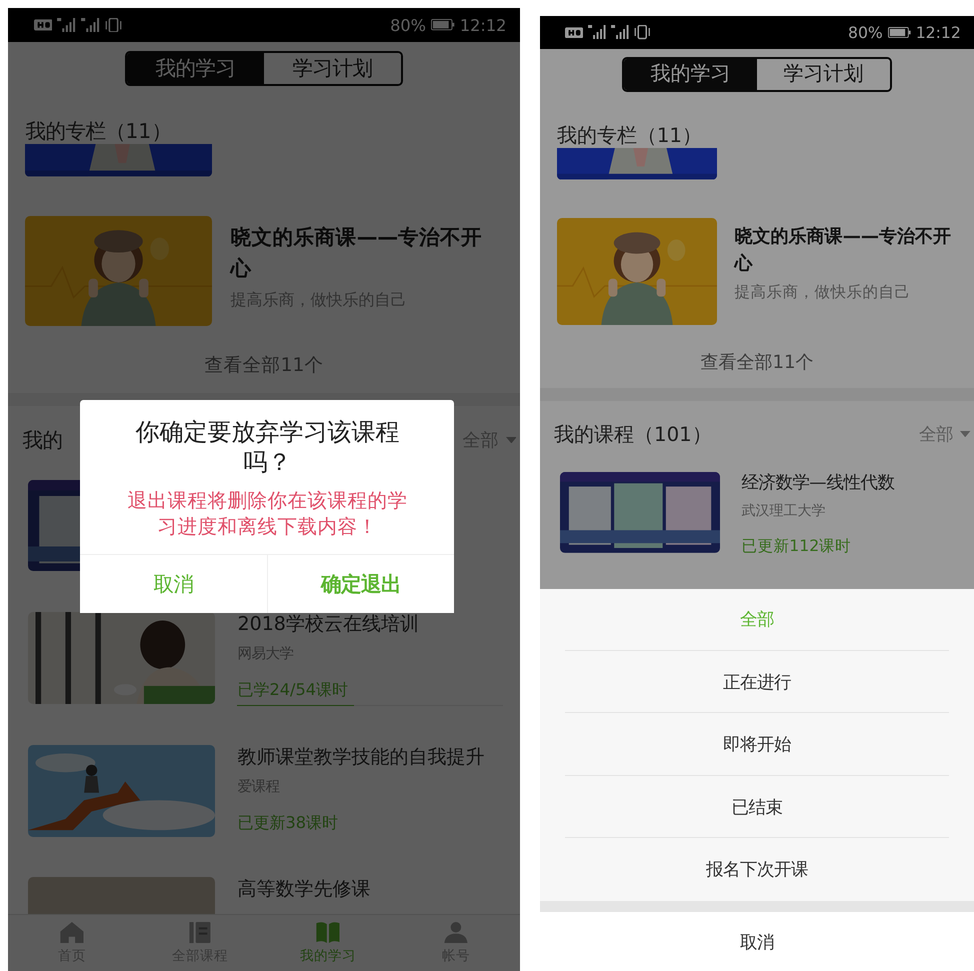 The image size is (974, 971). I want to click on course-progress-text: 已更新112课时, so click(796, 546).